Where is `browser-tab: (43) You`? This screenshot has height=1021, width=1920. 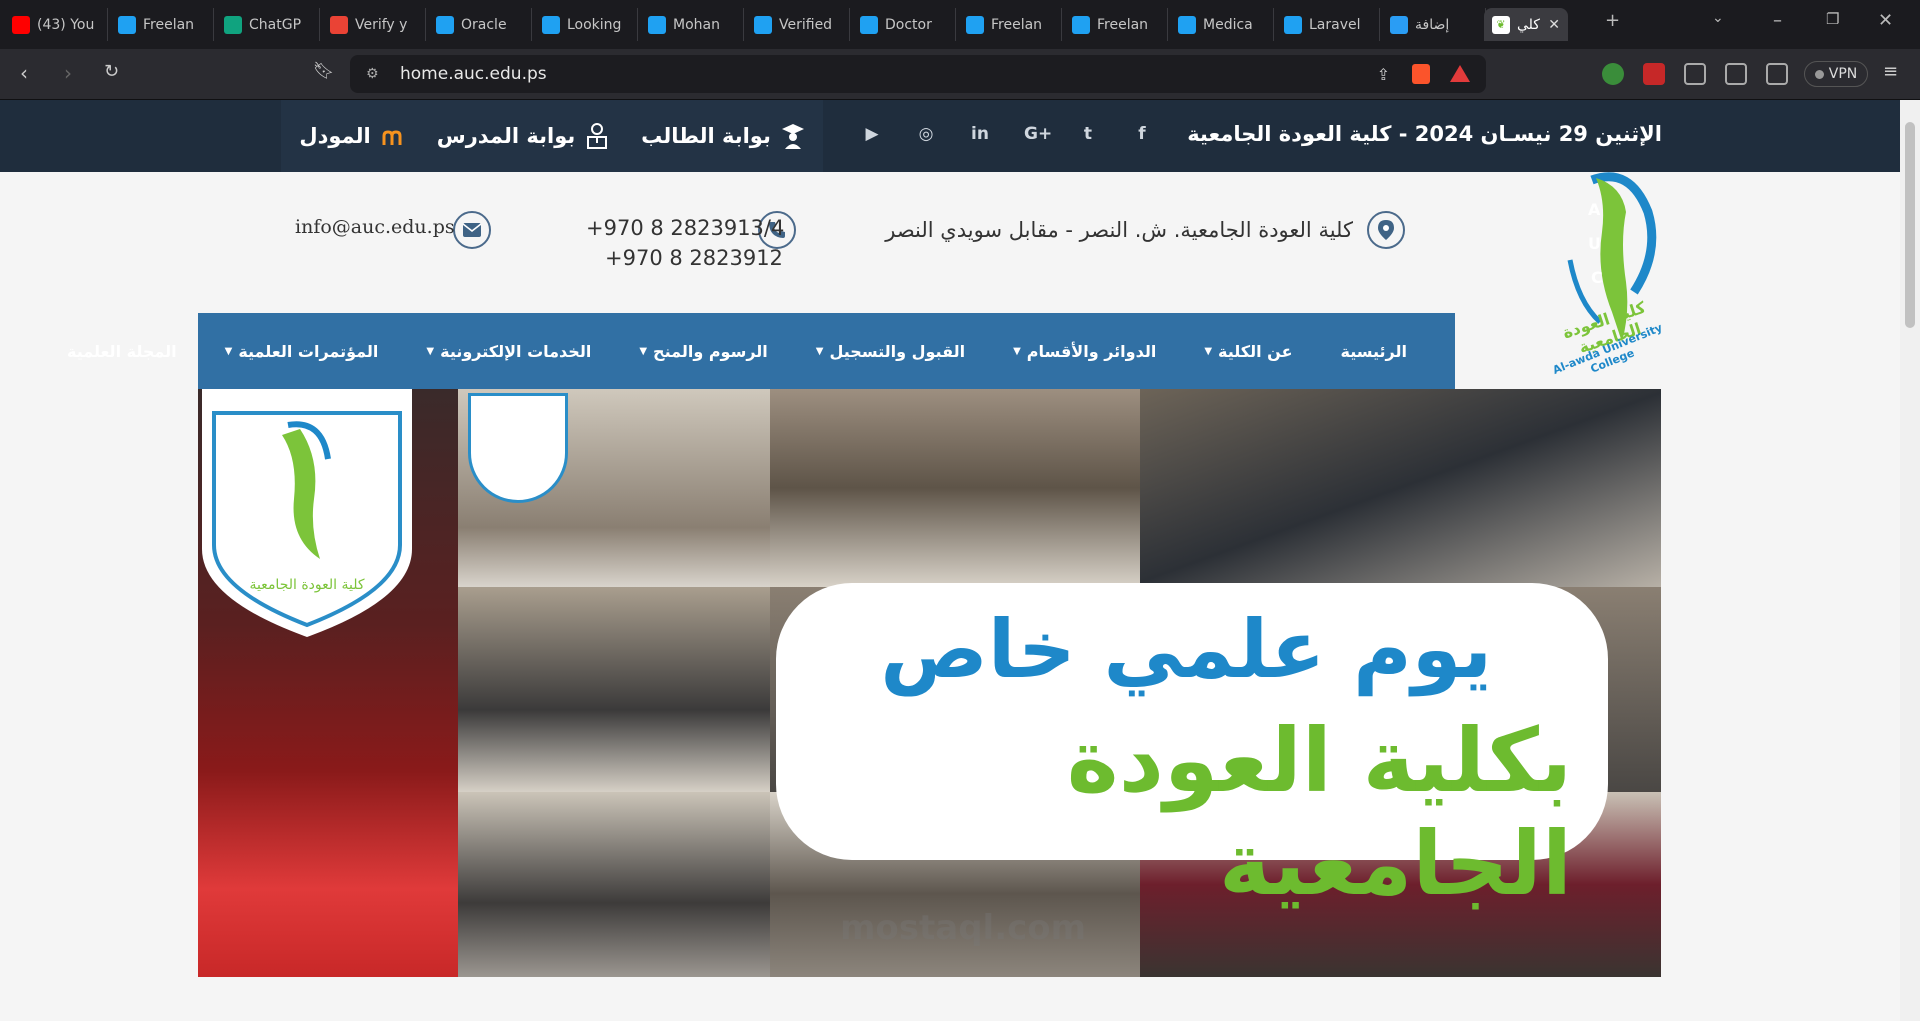
browser-tab: (43) You is located at coordinates (56, 24).